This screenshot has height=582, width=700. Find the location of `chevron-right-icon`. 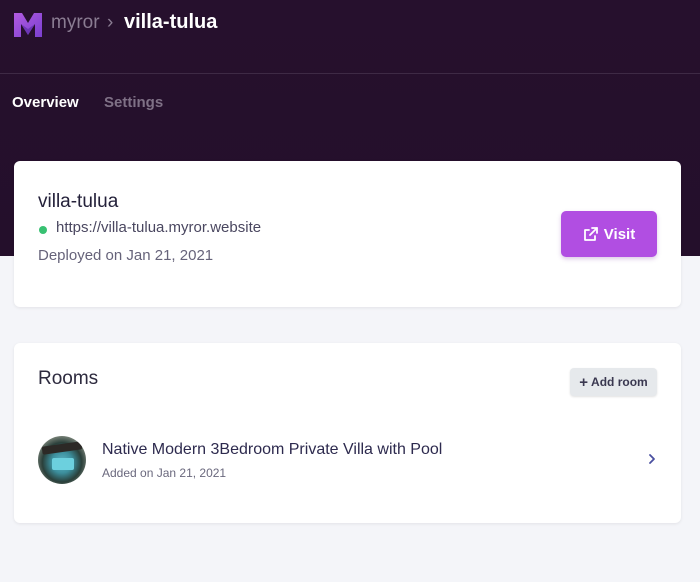

chevron-right-icon is located at coordinates (652, 459).